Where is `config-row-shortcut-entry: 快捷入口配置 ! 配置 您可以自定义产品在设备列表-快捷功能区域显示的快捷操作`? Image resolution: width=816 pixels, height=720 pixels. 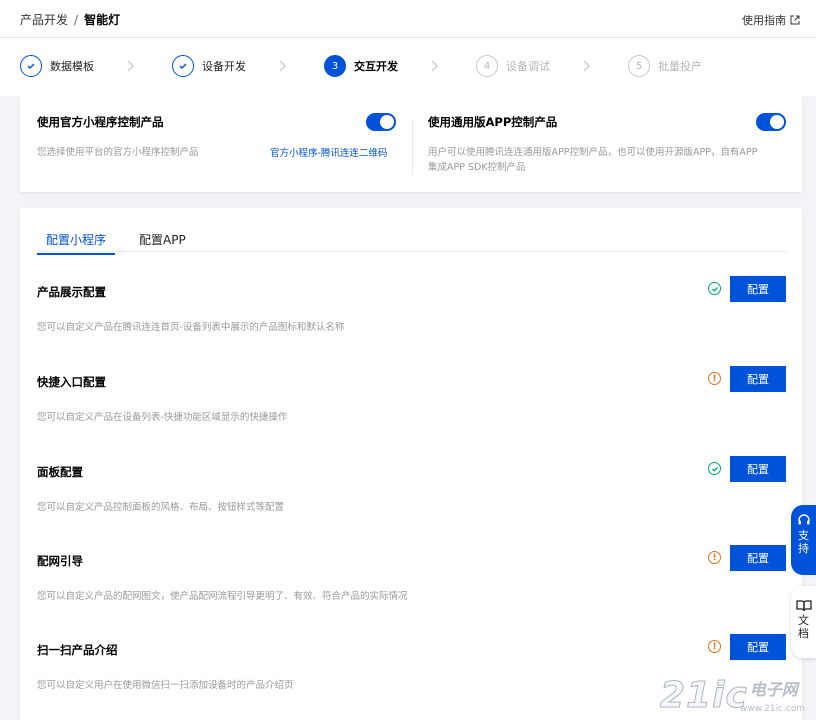 config-row-shortcut-entry: 快捷入口配置 ! 配置 您可以自定义产品在设备列表-快捷功能区域显示的快捷操作 is located at coordinates (411, 415).